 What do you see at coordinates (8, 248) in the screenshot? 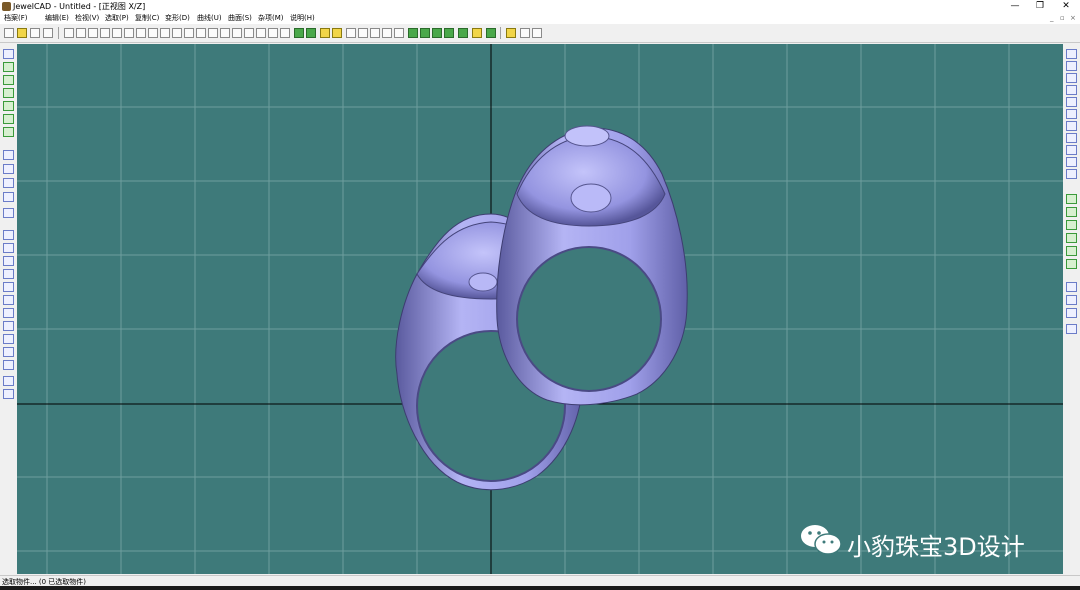
I see `curve-loop-icon` at bounding box center [8, 248].